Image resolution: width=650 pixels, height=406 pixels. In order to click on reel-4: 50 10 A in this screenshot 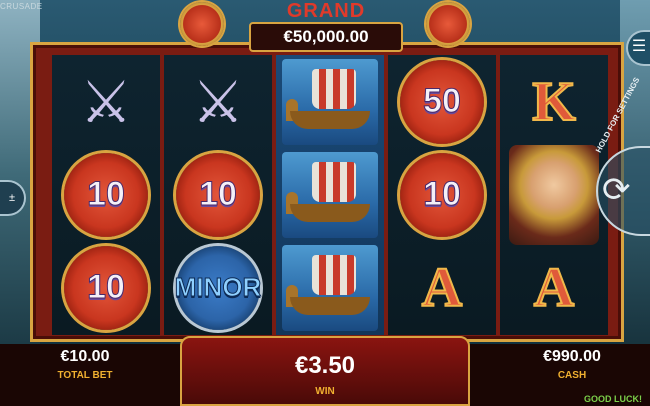, I will do `click(442, 195)`.